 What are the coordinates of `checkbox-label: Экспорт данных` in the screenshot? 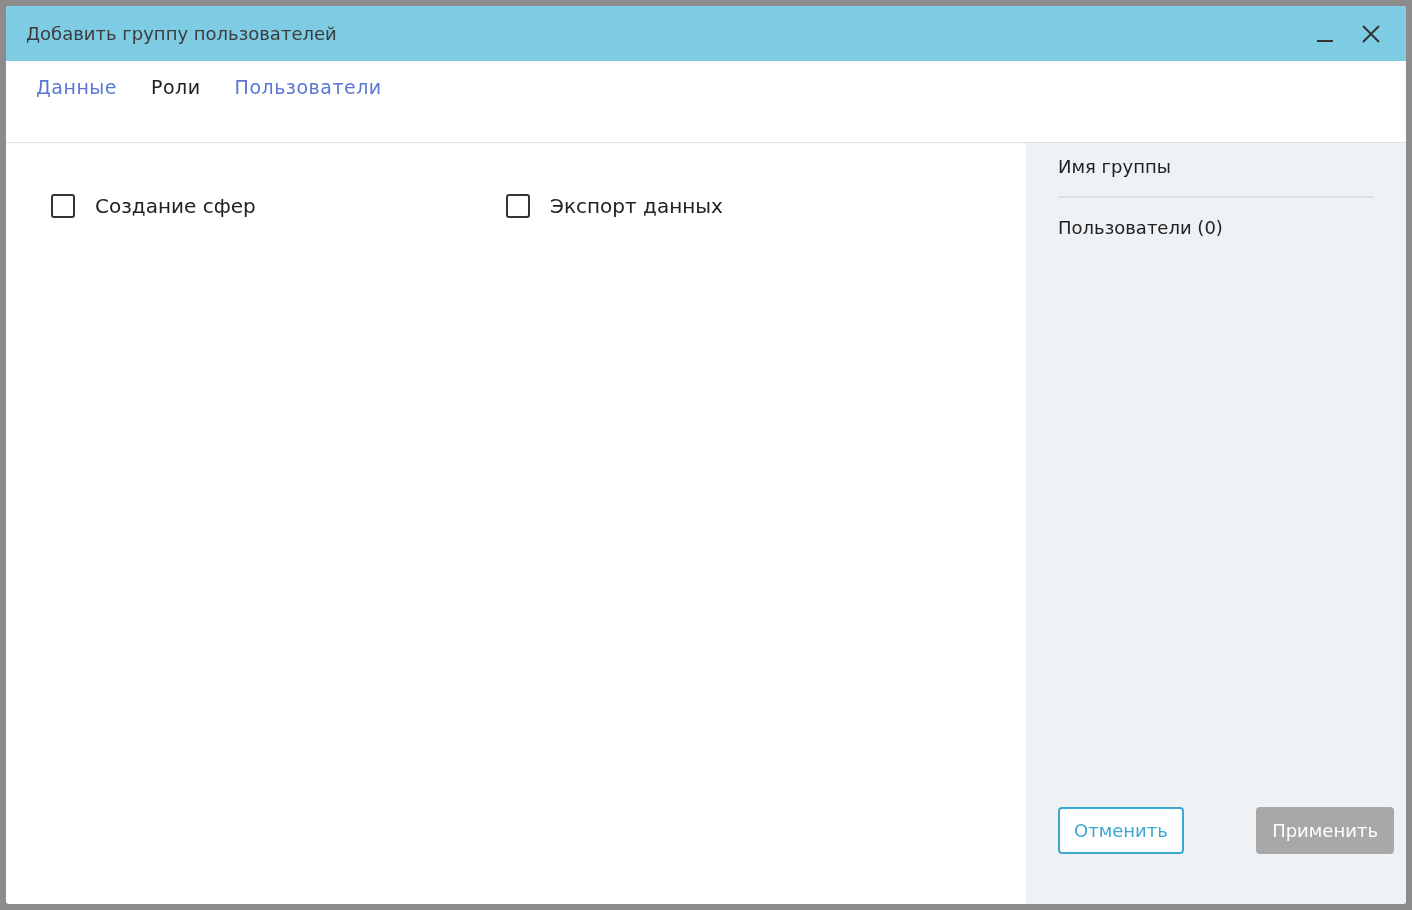 It's located at (636, 206).